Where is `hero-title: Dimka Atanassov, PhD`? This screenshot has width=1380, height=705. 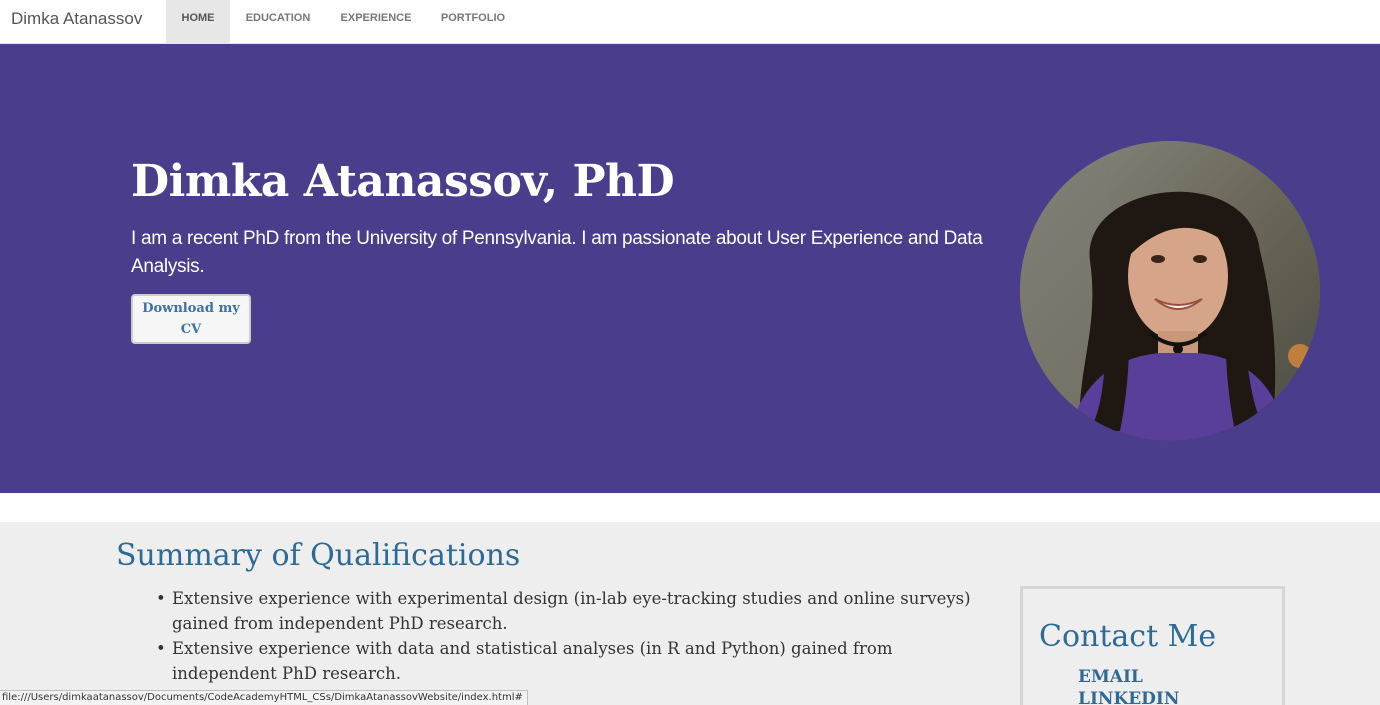
hero-title: Dimka Atanassov, PhD is located at coordinates (403, 181).